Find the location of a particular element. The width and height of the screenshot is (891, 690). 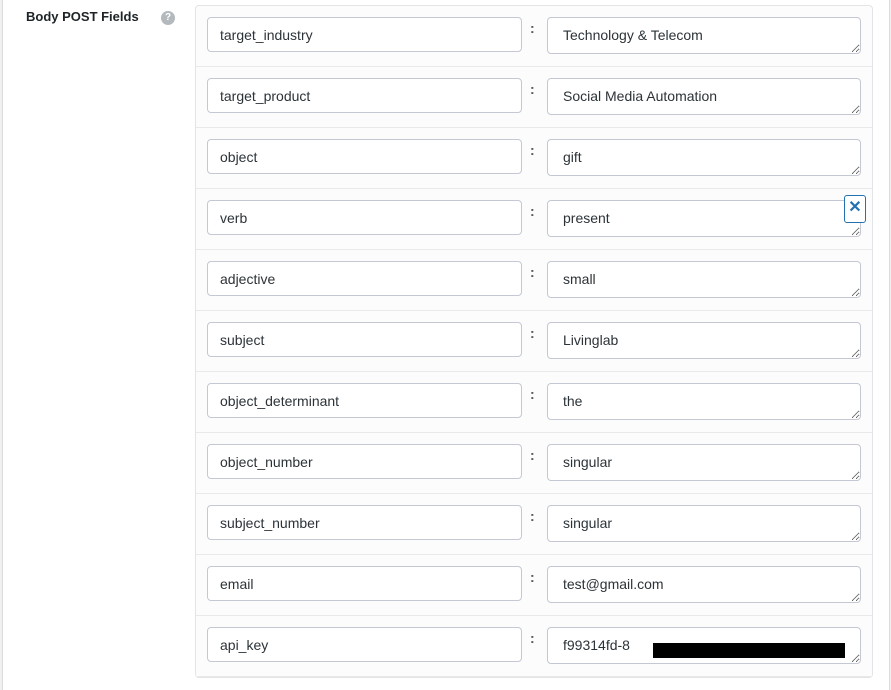

help-icon: ? is located at coordinates (168, 18).